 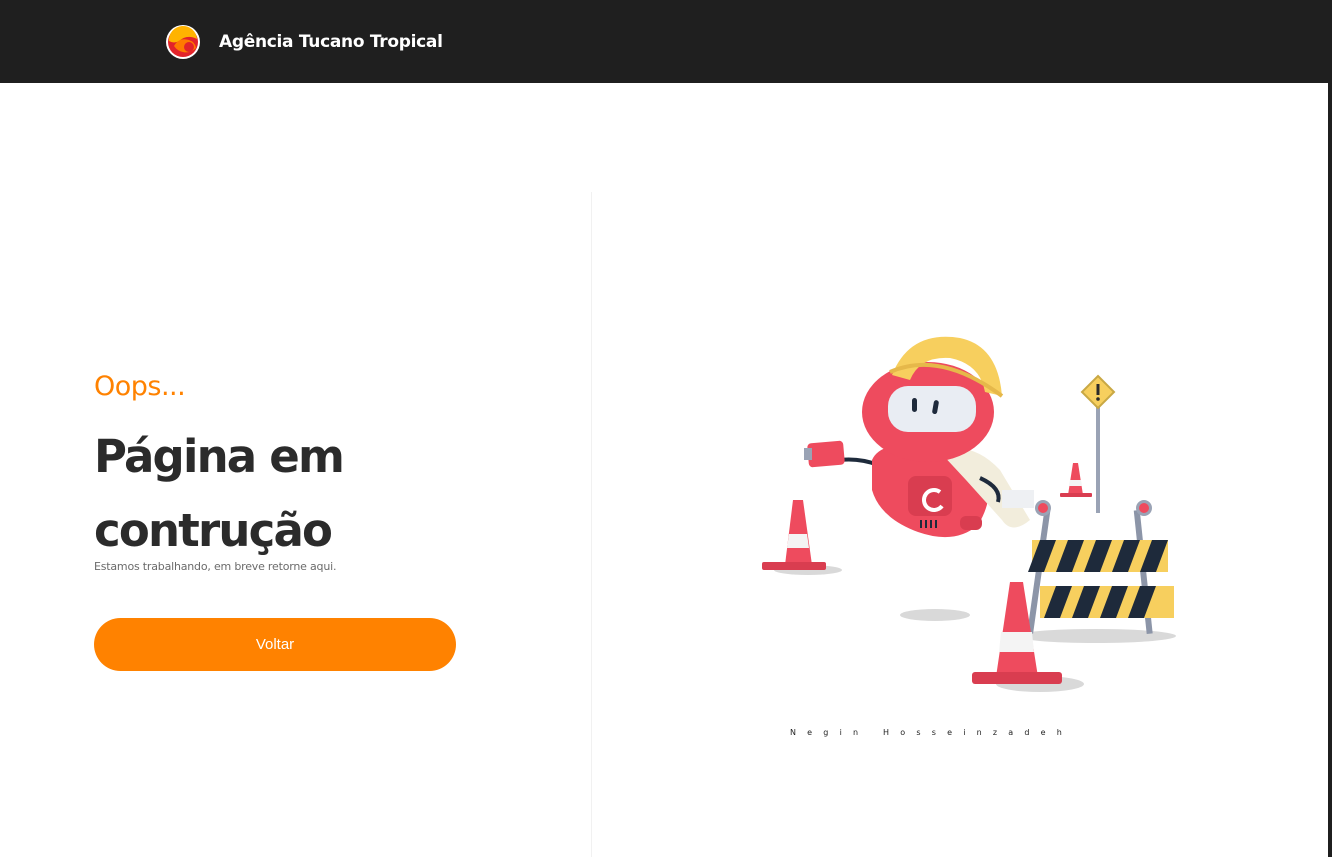 I want to click on toucan-sun-logo-icon, so click(x=183, y=42).